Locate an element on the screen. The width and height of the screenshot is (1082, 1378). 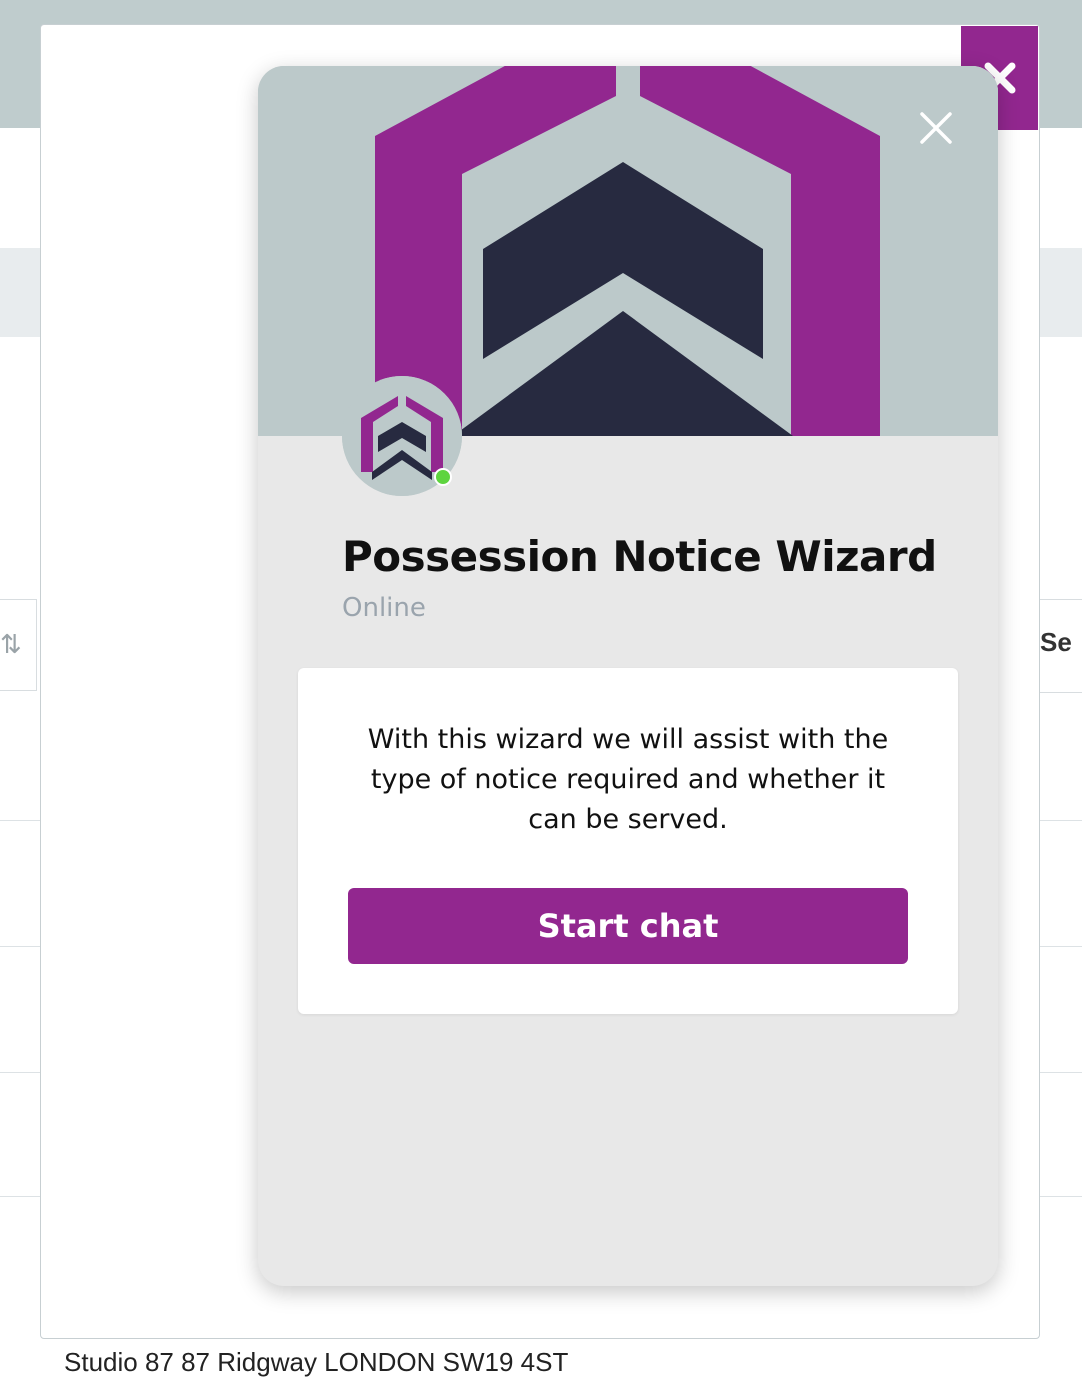
widget-close-button is located at coordinates (936, 128).